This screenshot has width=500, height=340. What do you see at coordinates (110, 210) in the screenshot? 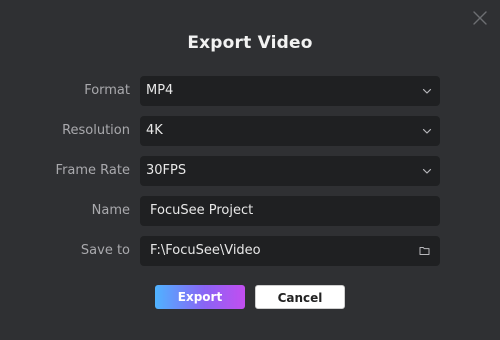
I see `name-label: Name` at bounding box center [110, 210].